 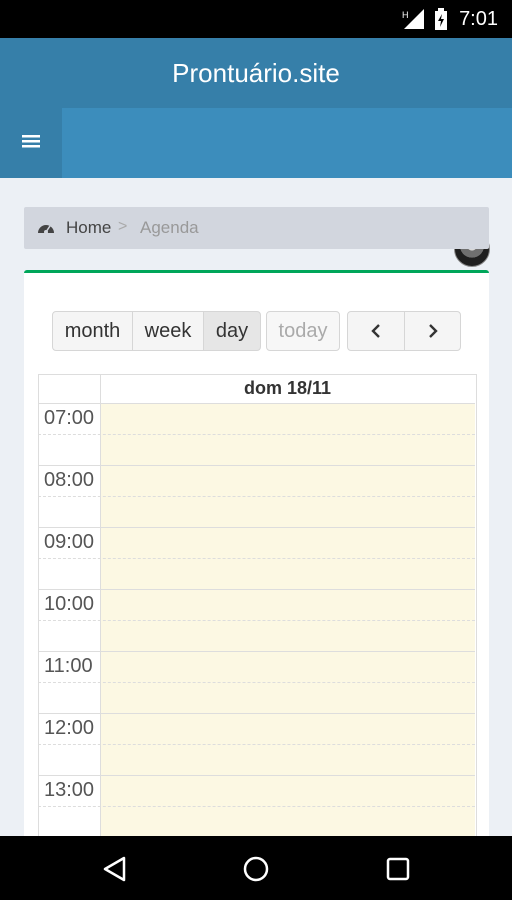 I want to click on time-slot-row: 10:00, so click(x=256, y=620).